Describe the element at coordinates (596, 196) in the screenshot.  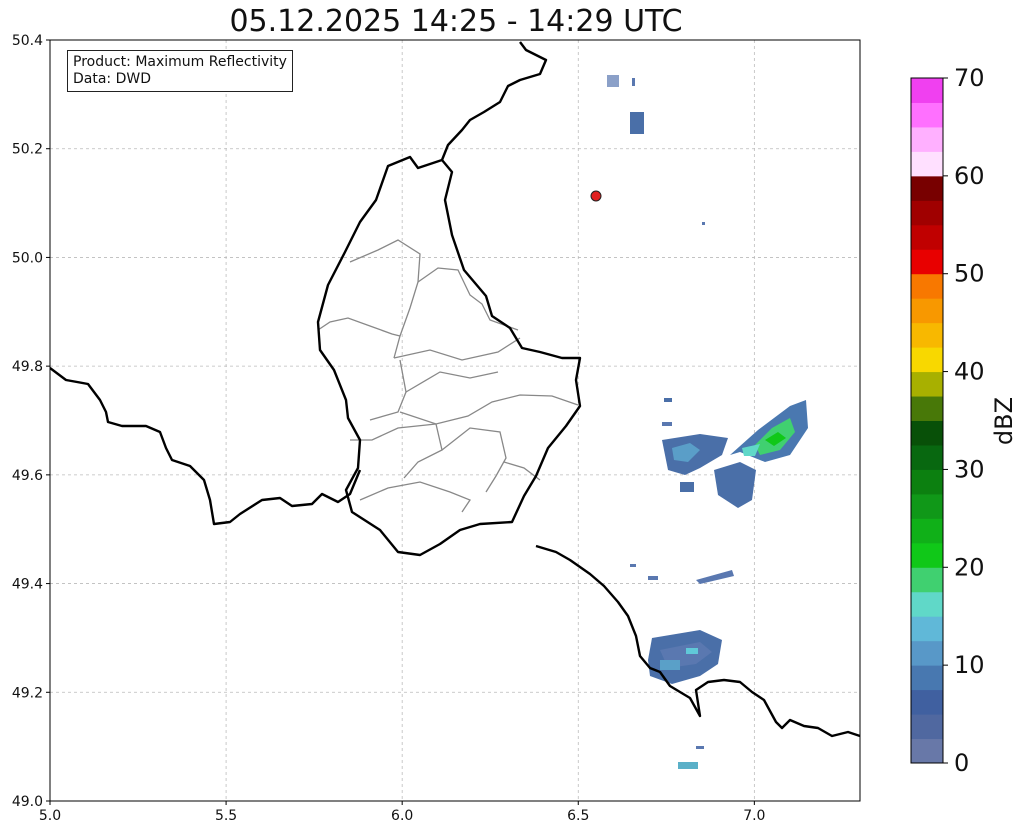
I see `radar-site-marker` at that location.